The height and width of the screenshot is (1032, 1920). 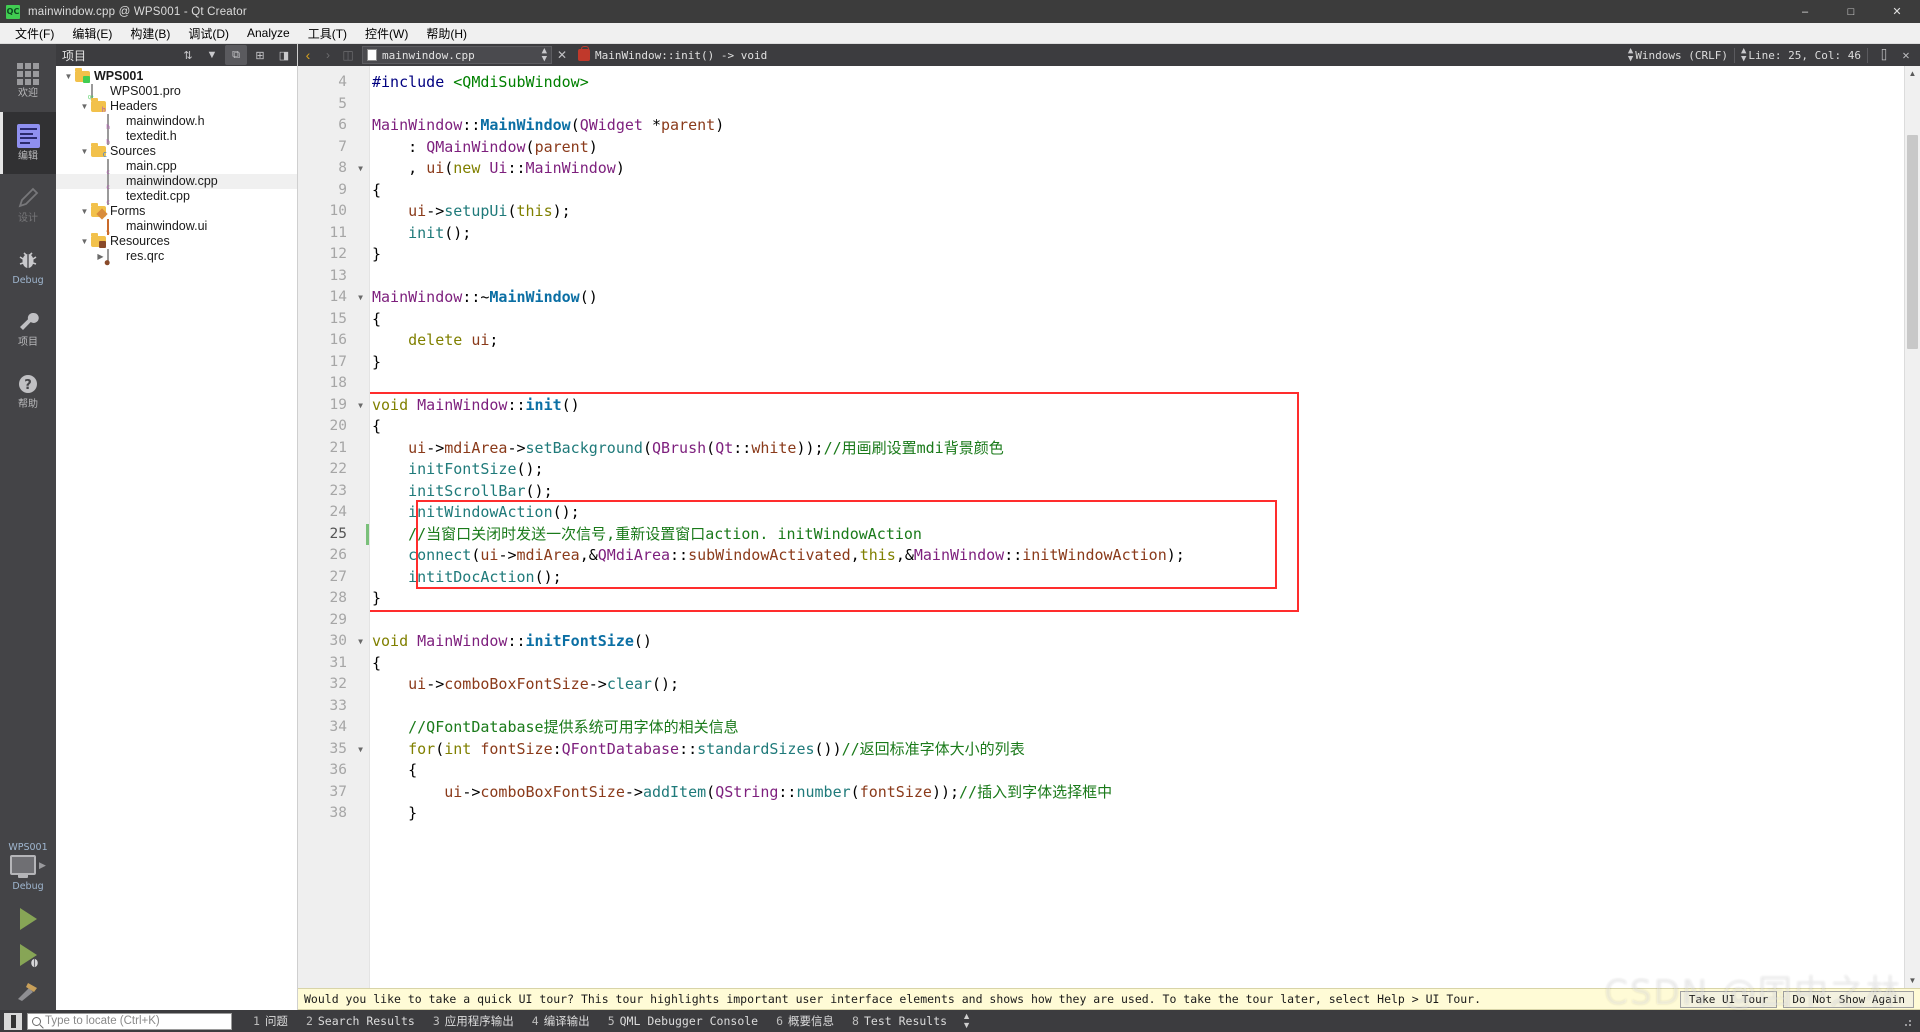 I want to click on scroll-down-arrow-icon: ▼, so click(x=1912, y=980).